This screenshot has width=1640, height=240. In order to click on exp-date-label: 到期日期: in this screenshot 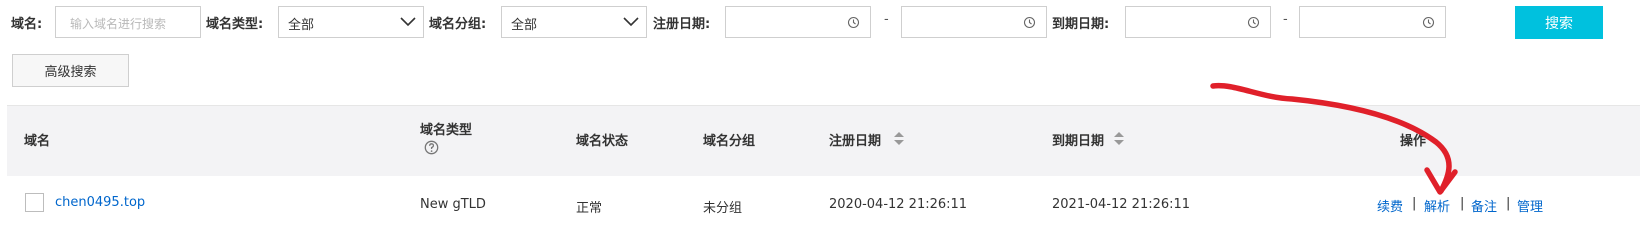, I will do `click(1081, 24)`.